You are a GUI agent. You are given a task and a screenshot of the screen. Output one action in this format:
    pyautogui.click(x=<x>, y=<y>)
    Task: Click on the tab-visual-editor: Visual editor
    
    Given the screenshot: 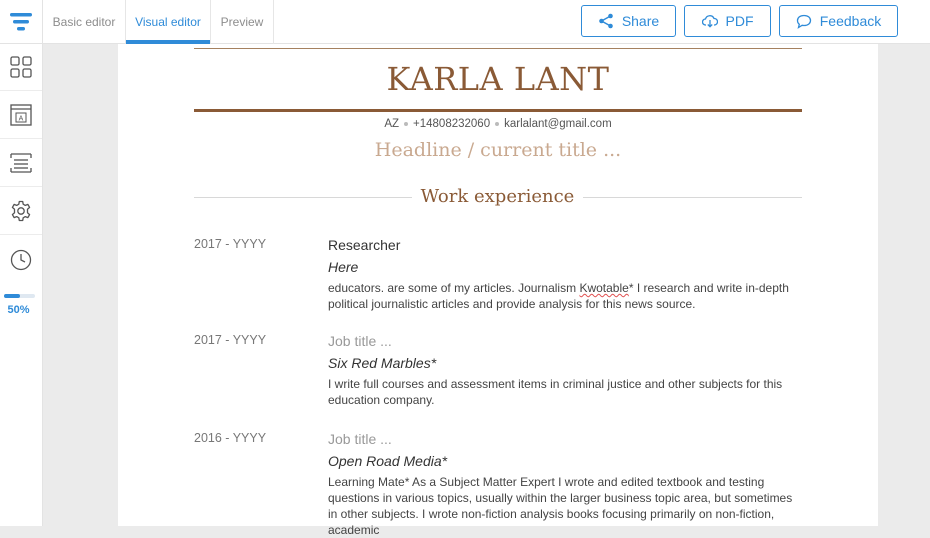 What is the action you would take?
    pyautogui.click(x=168, y=22)
    